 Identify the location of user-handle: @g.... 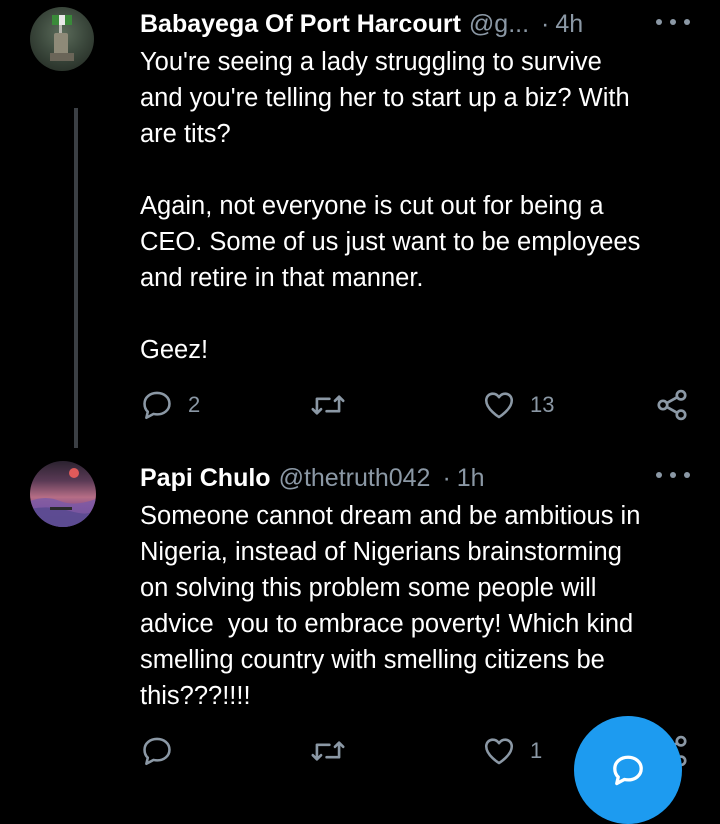
(499, 24).